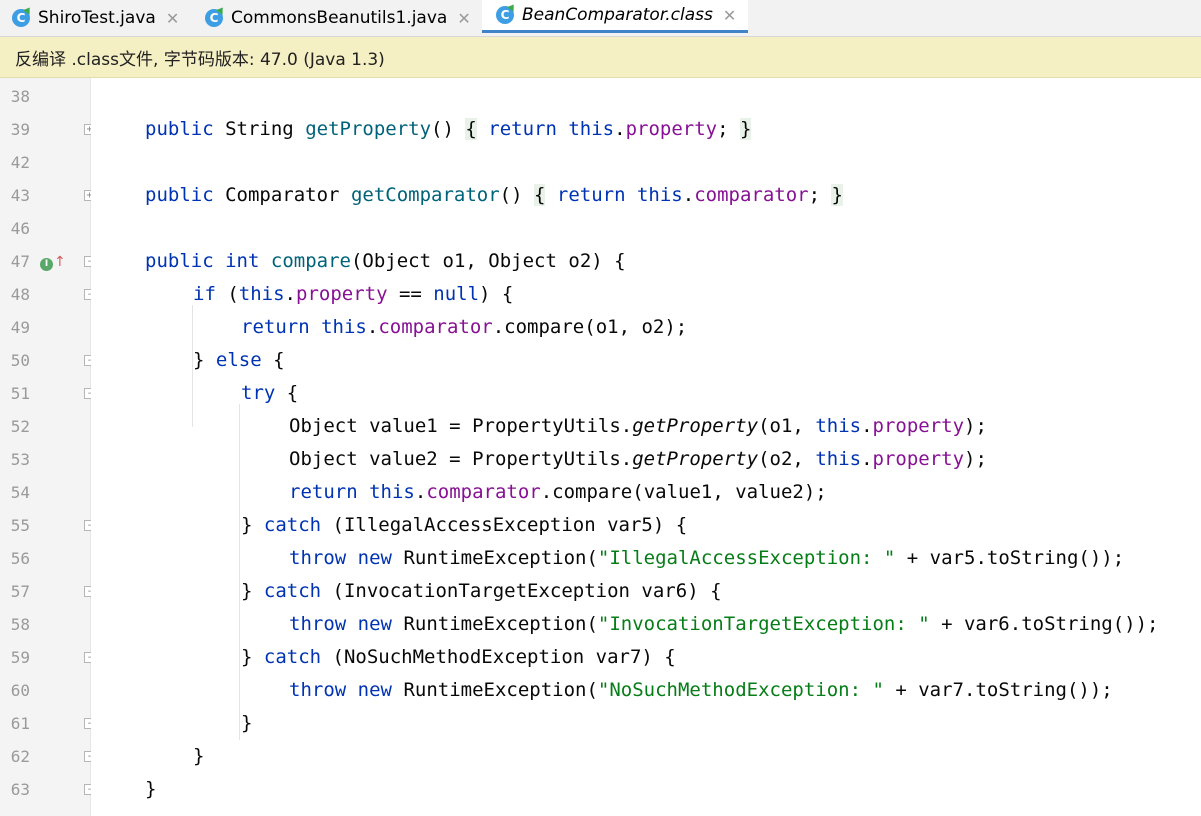  I want to click on up-arrow-icon: ↑, so click(60, 262).